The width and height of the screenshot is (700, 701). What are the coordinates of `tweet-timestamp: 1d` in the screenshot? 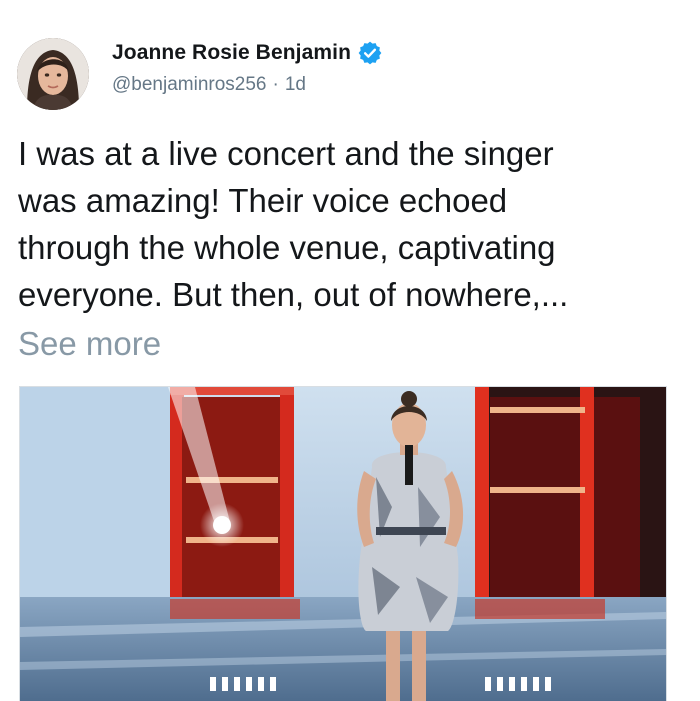 It's located at (295, 85).